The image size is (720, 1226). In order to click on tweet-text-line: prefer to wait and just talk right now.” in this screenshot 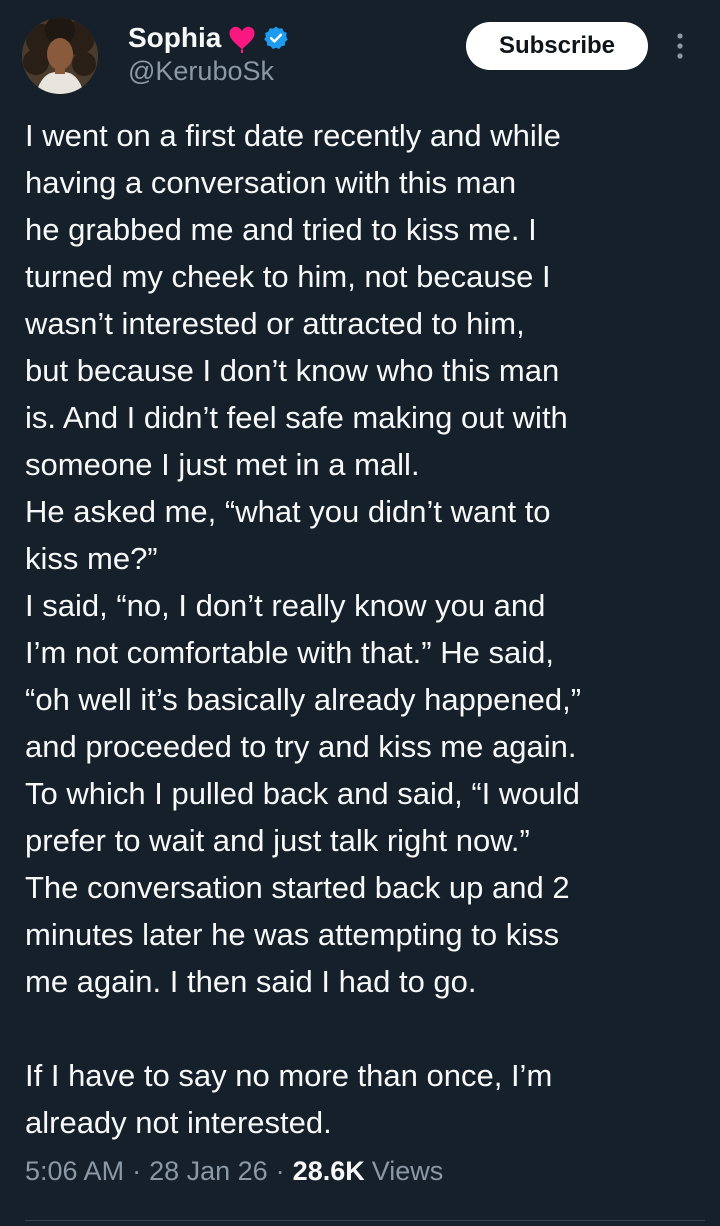, I will do `click(277, 840)`.